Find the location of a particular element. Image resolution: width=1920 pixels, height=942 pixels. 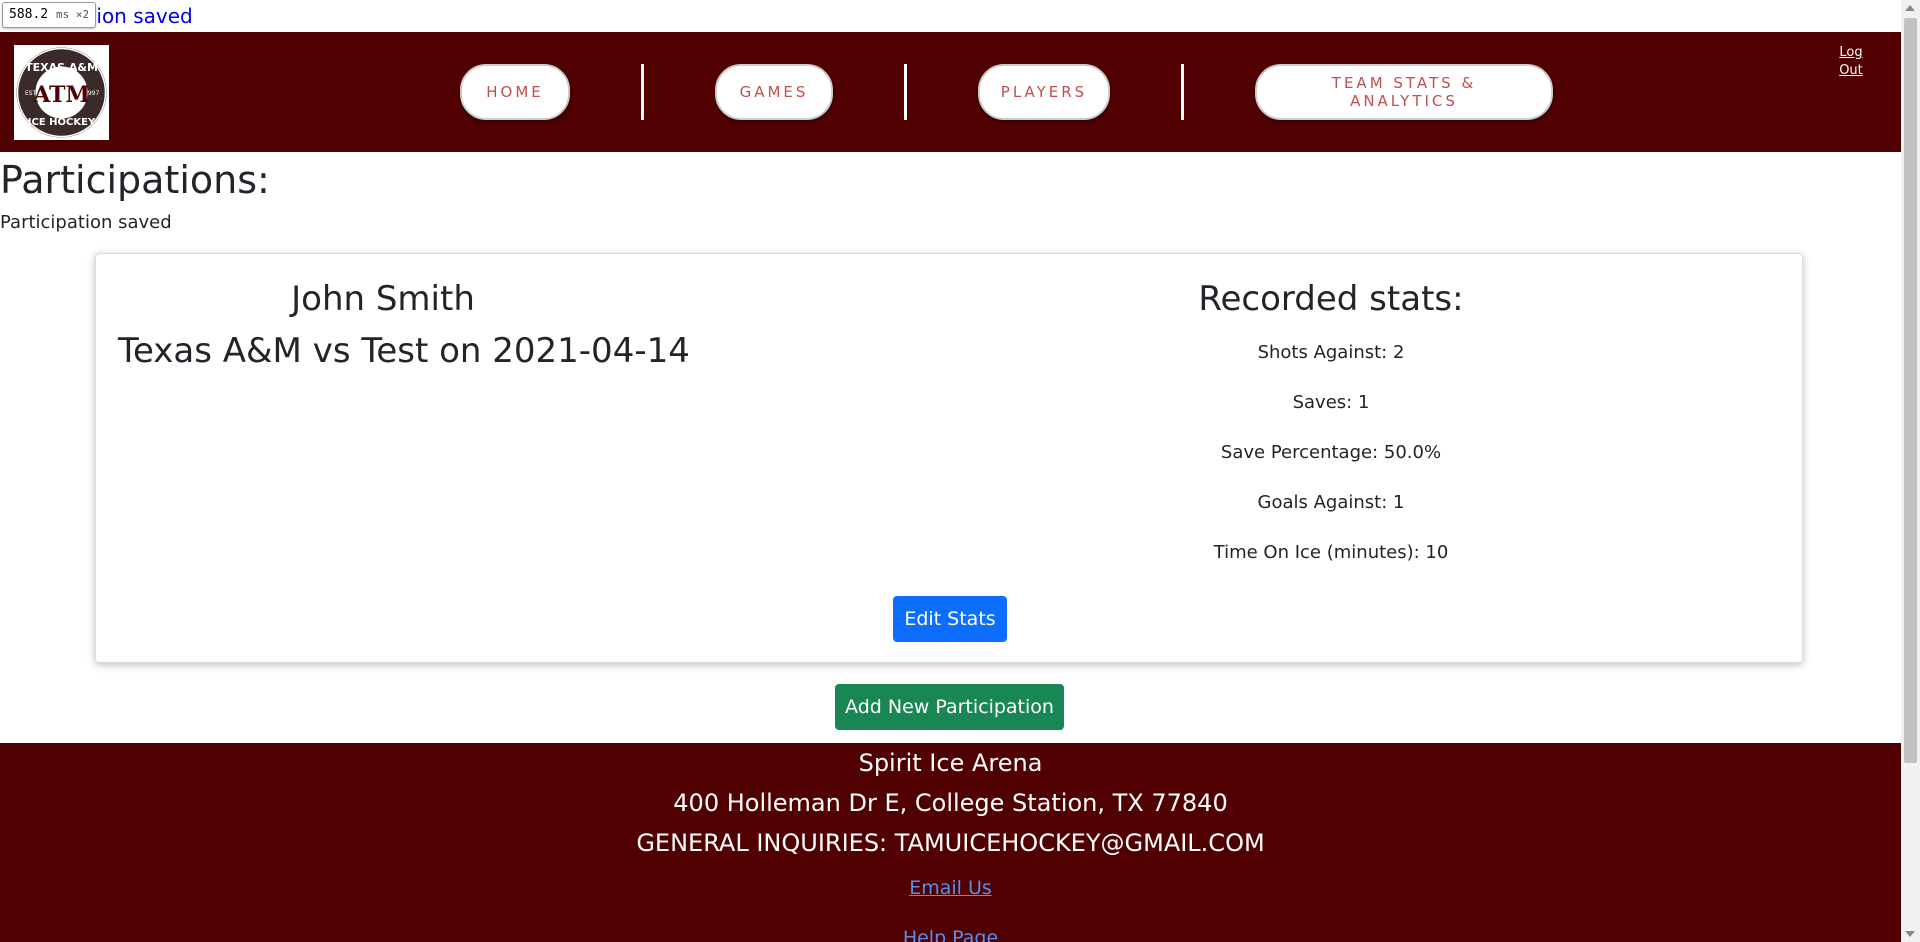

game-description: Texas A&M vs Test on 2021-04-14 is located at coordinates (404, 351).